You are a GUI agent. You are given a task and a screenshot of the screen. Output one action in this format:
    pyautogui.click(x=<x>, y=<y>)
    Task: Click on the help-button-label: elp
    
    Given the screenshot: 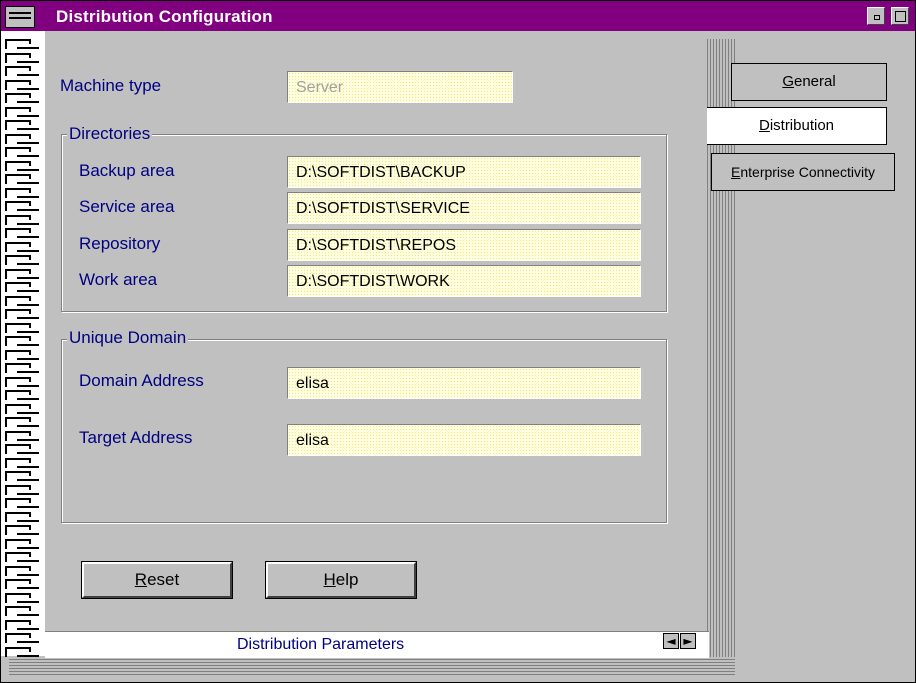 What is the action you would take?
    pyautogui.click(x=347, y=579)
    